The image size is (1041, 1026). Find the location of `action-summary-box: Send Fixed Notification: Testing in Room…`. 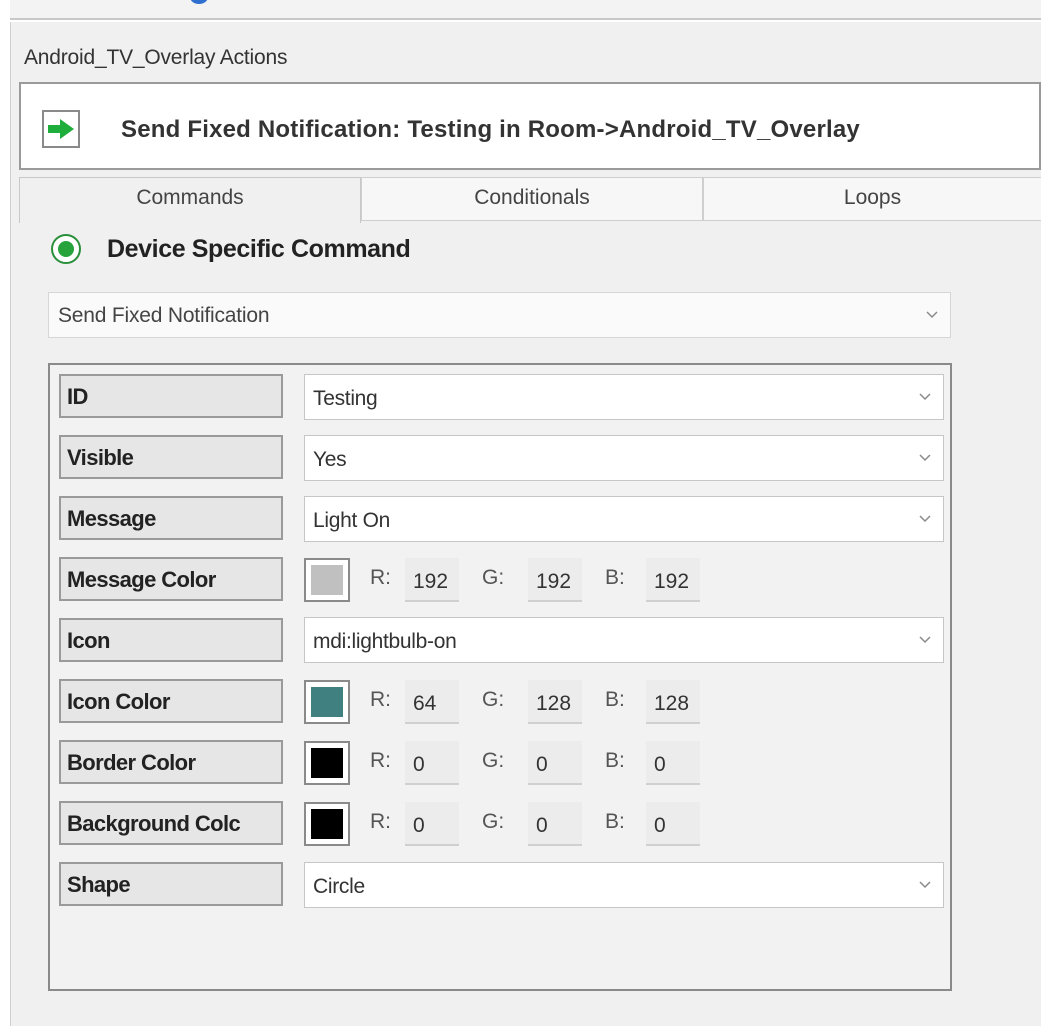

action-summary-box: Send Fixed Notification: Testing in Room… is located at coordinates (530, 126).